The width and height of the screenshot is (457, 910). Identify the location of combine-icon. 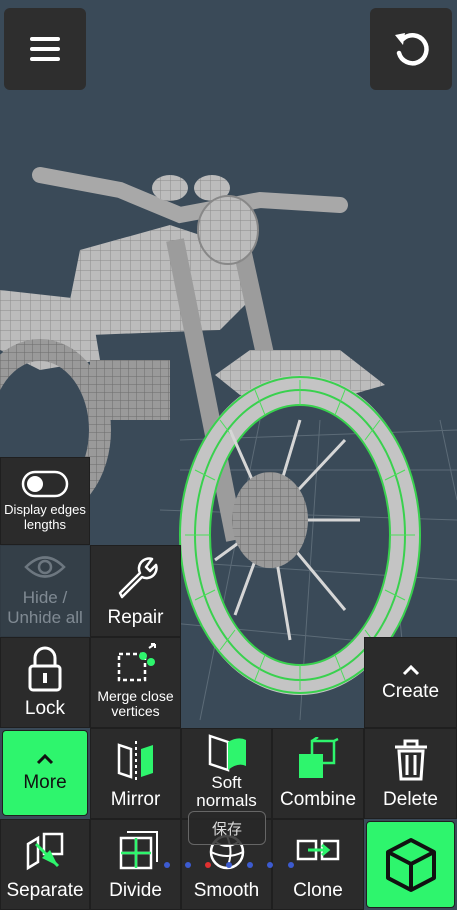
(319, 757).